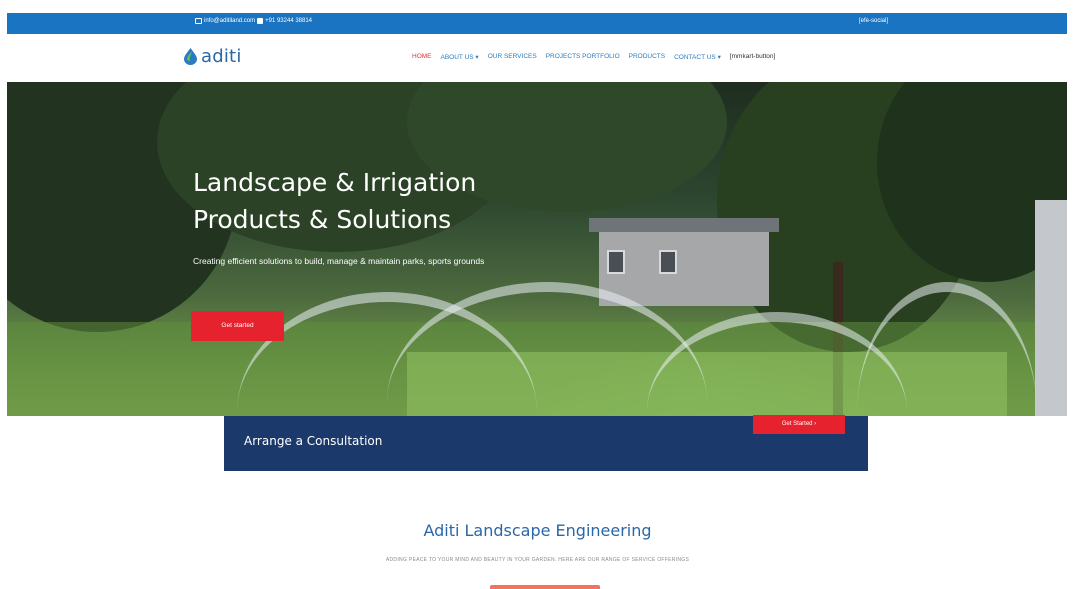 Image resolution: width=1075 pixels, height=589 pixels. What do you see at coordinates (873, 21) in the screenshot?
I see `social-links: [efe-social]` at bounding box center [873, 21].